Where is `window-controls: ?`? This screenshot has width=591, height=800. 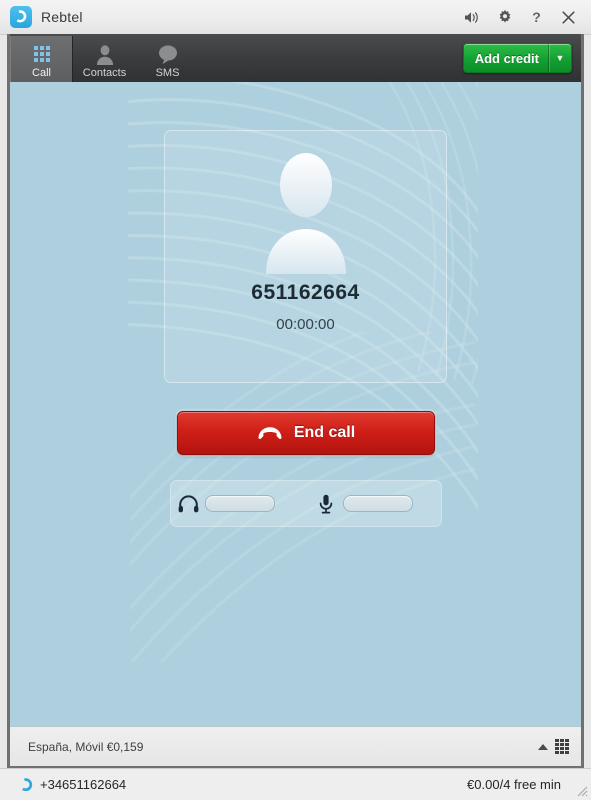
window-controls: ? is located at coordinates (527, 17).